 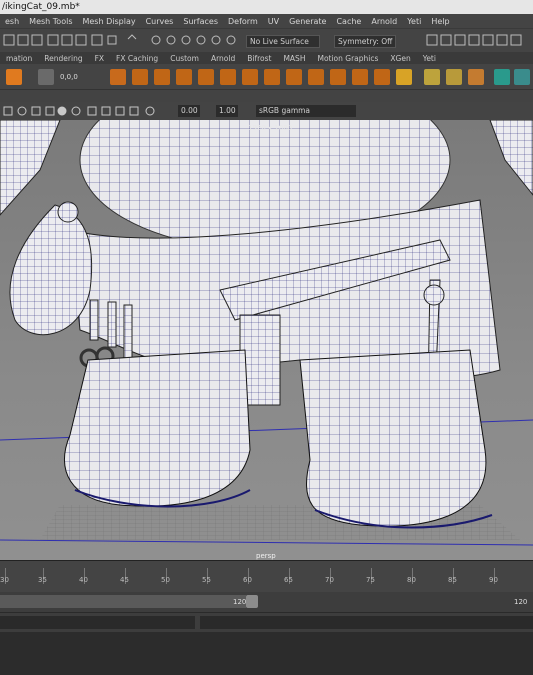 What do you see at coordinates (160, 21) in the screenshot?
I see `menu-curves: Curves` at bounding box center [160, 21].